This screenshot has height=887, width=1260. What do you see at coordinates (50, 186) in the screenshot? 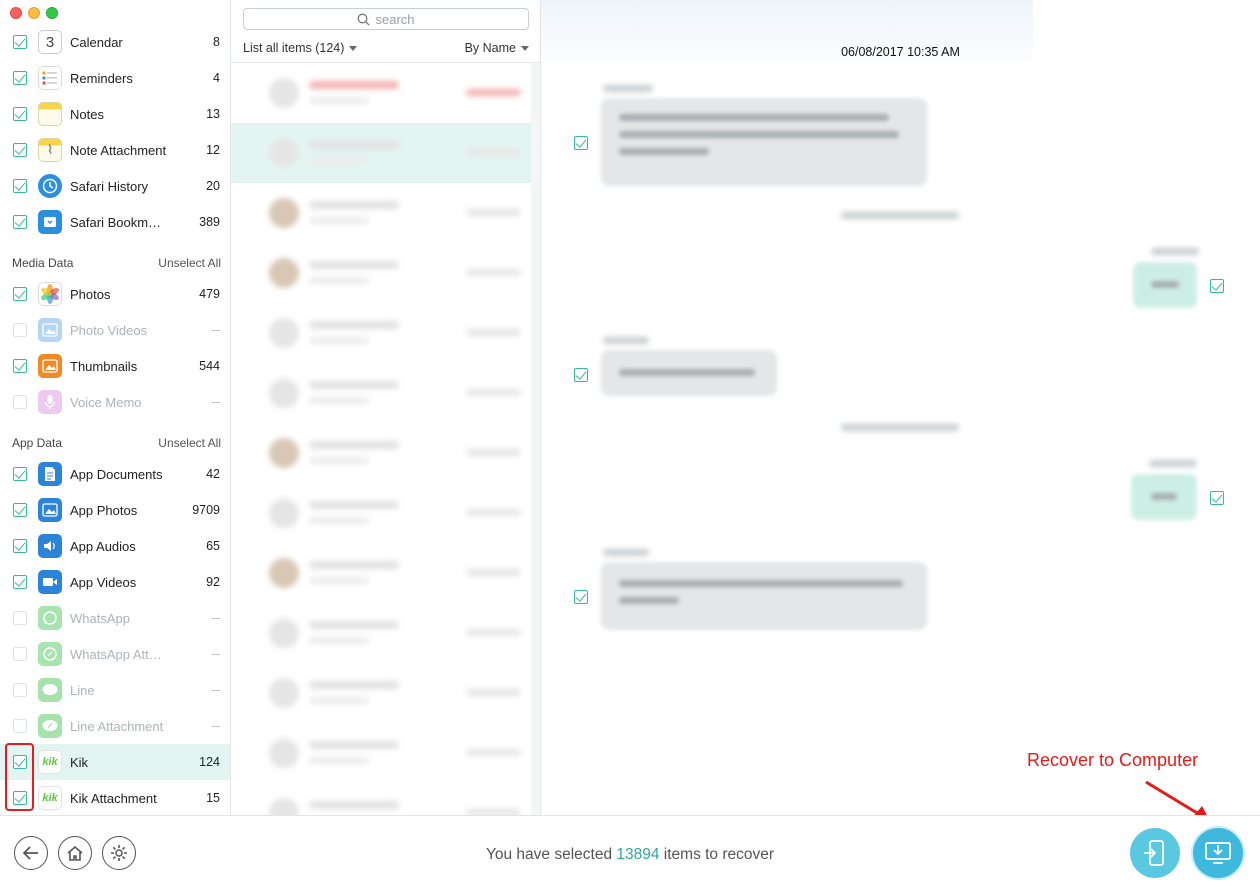
I see `safari-history-icon` at bounding box center [50, 186].